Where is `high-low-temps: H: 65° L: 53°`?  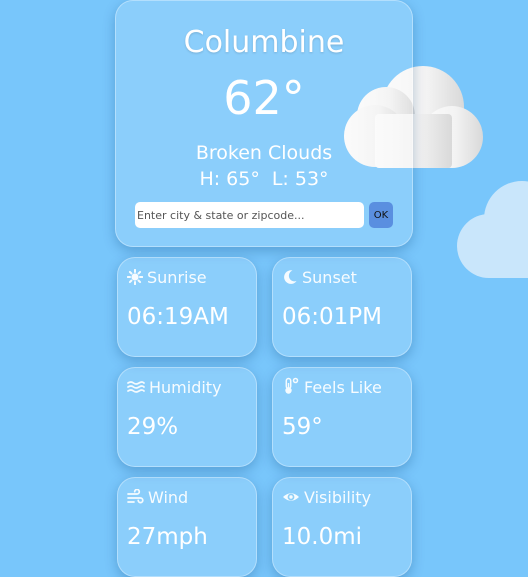
high-low-temps: H: 65° L: 53° is located at coordinates (264, 179).